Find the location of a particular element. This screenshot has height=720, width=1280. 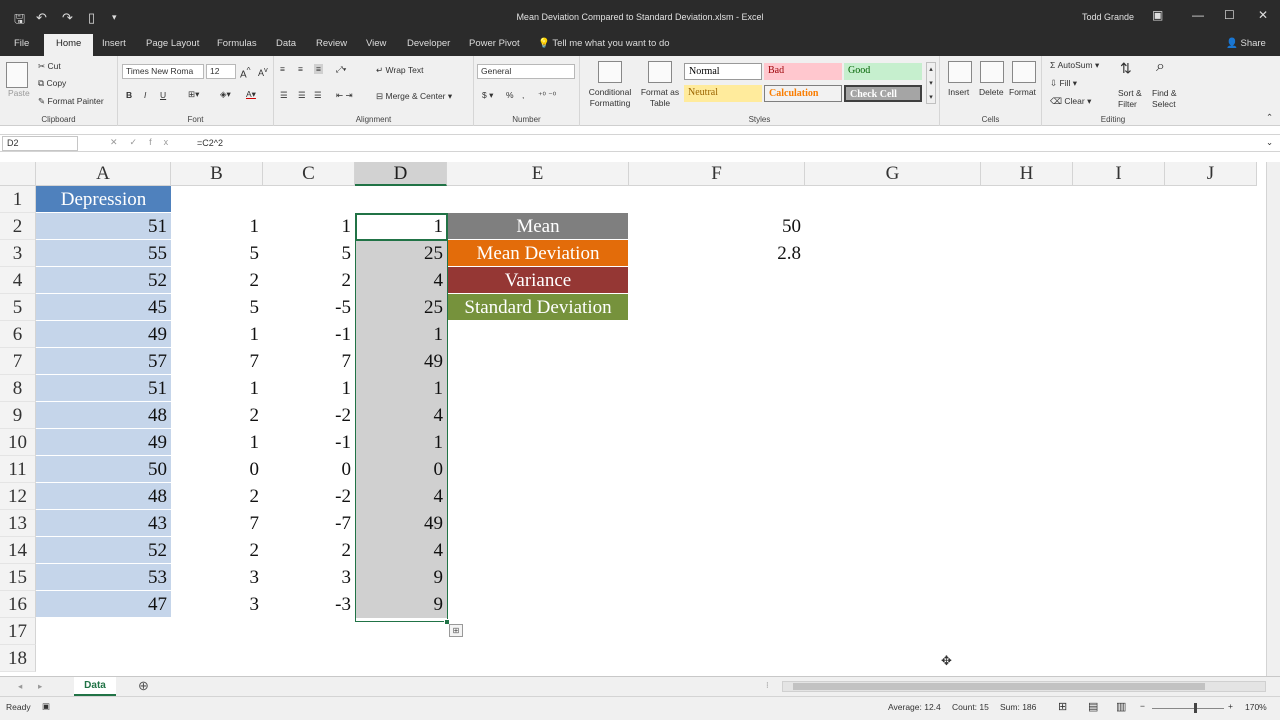

row-header-8: 8 is located at coordinates (18, 388).